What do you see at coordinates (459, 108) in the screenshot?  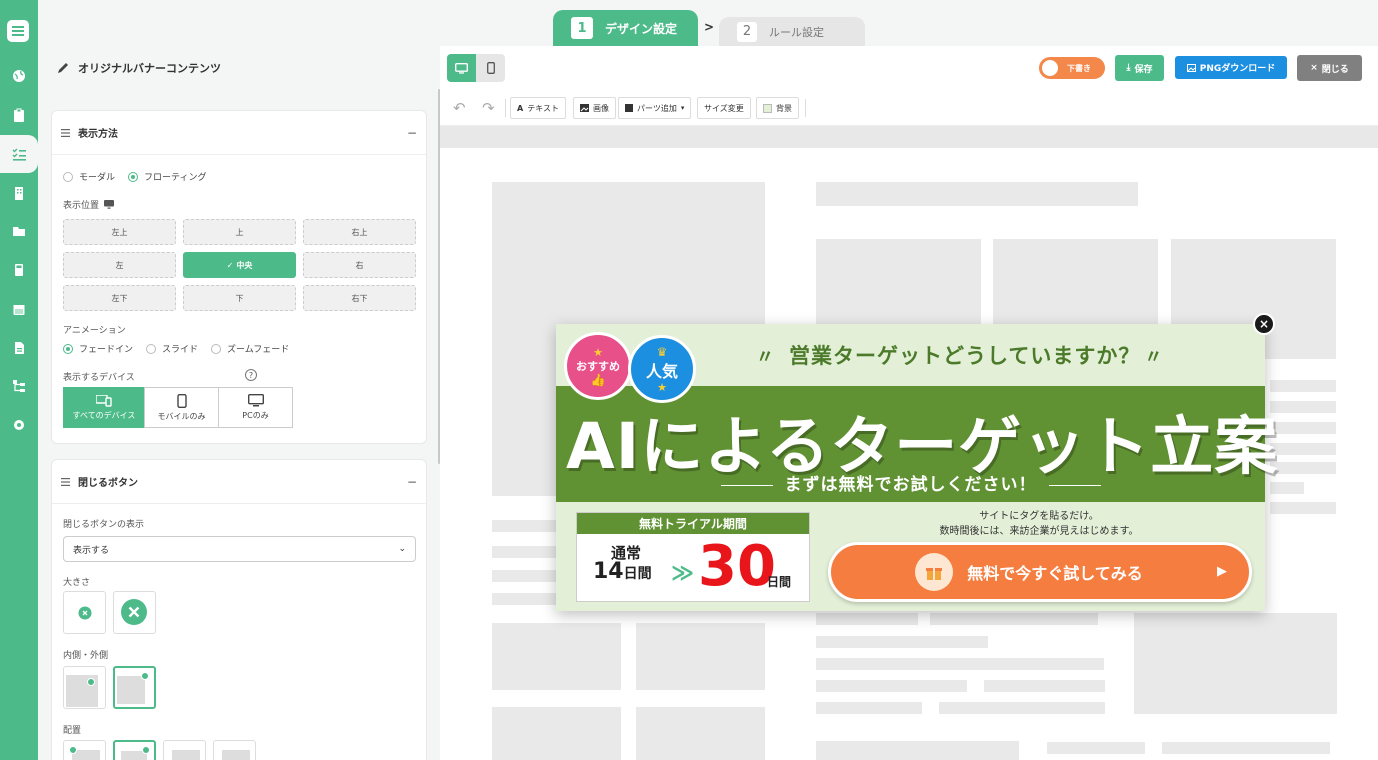 I see `undo-icon: ↶` at bounding box center [459, 108].